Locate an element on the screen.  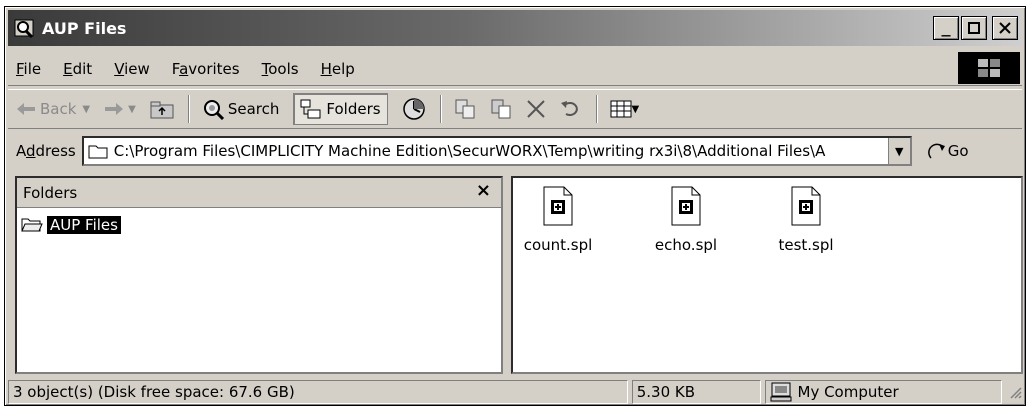
standard-toolbar: Back ▼ ▼ Search Folders ▼ is located at coordinates (515, 109).